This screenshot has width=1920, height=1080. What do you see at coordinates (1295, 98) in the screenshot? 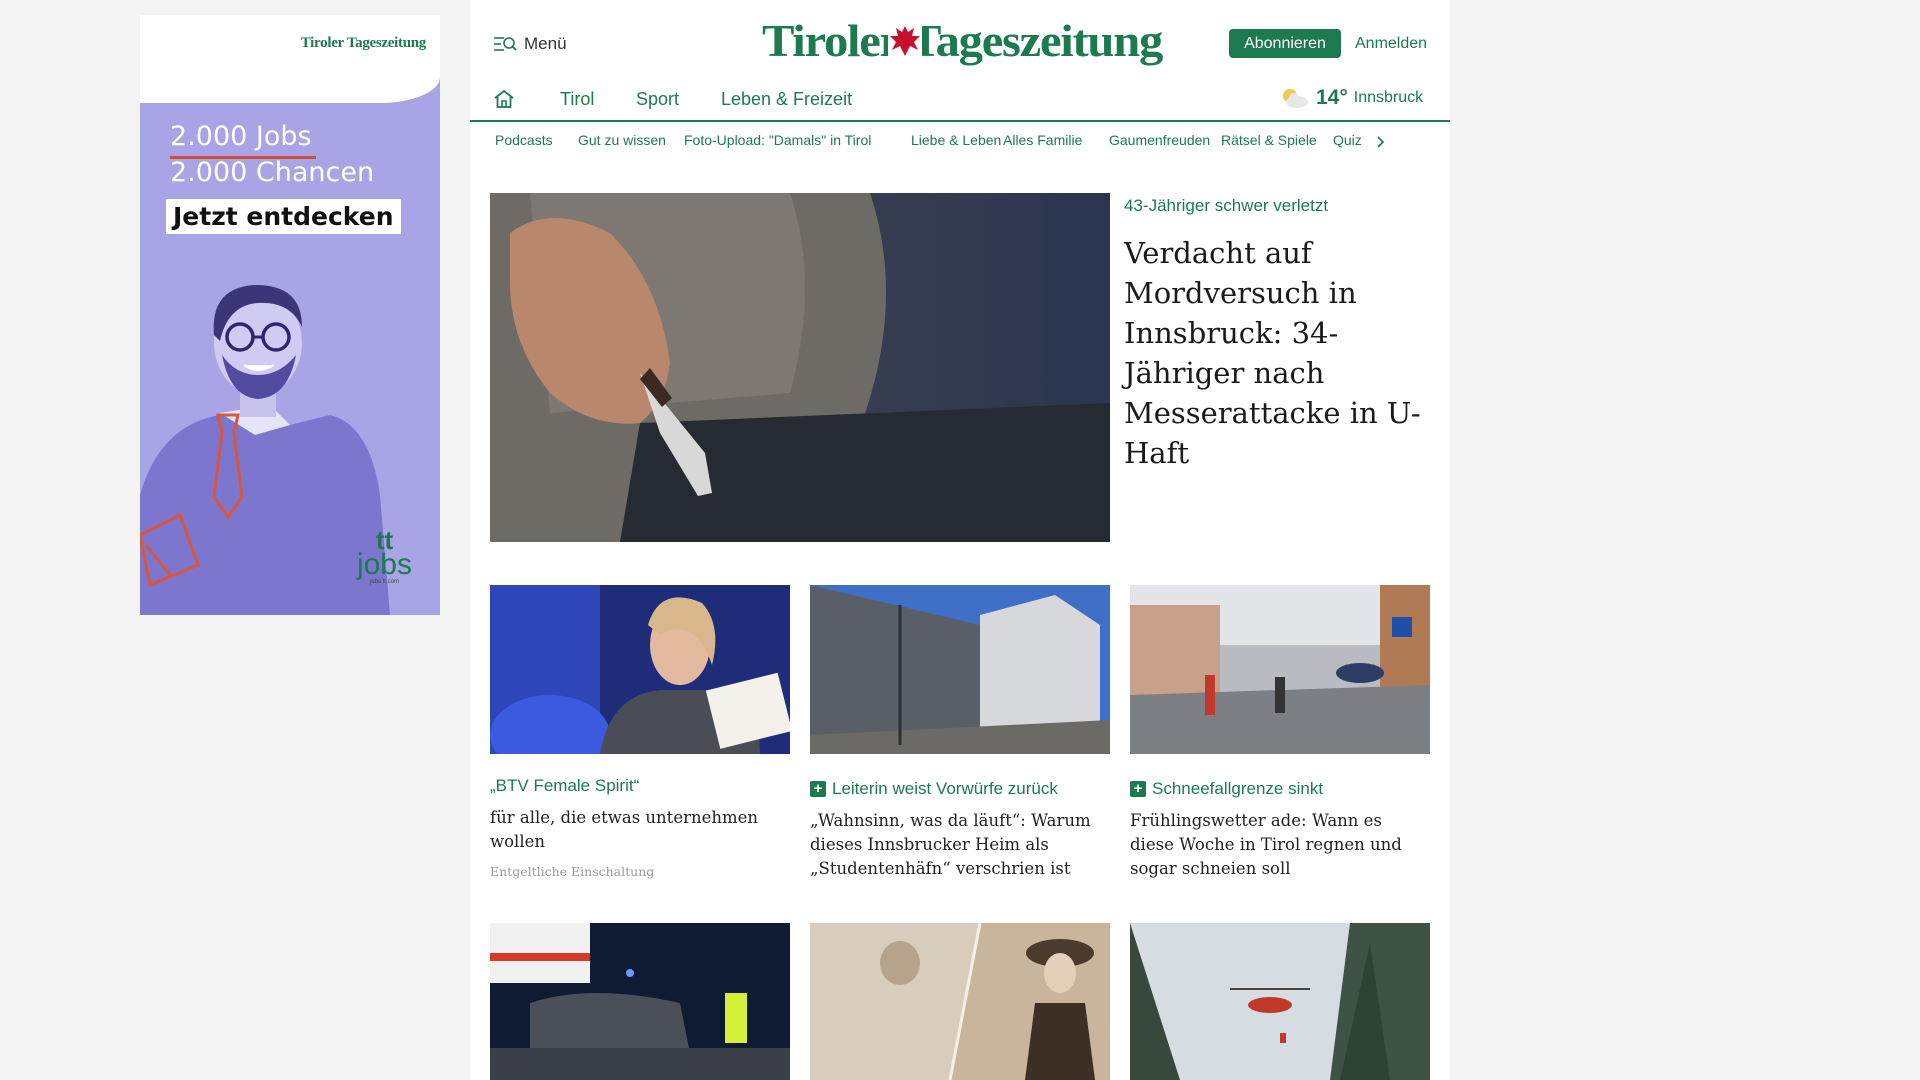
I see `partly-cloudy-icon` at bounding box center [1295, 98].